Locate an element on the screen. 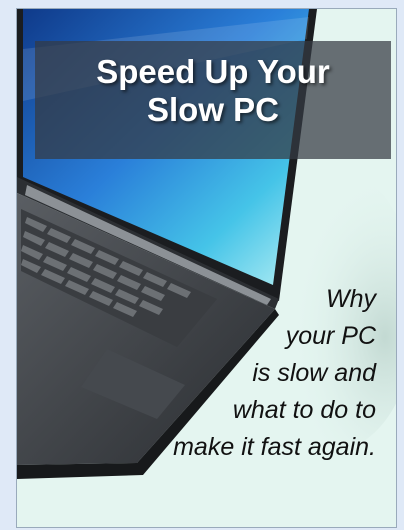 The width and height of the screenshot is (404, 530). cover-title: Speed Up Your Slow PC is located at coordinates (213, 91).